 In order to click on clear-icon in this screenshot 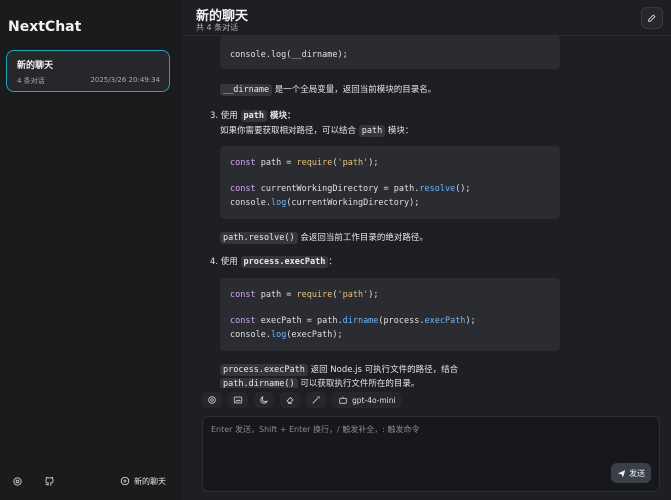, I will do `click(290, 400)`.